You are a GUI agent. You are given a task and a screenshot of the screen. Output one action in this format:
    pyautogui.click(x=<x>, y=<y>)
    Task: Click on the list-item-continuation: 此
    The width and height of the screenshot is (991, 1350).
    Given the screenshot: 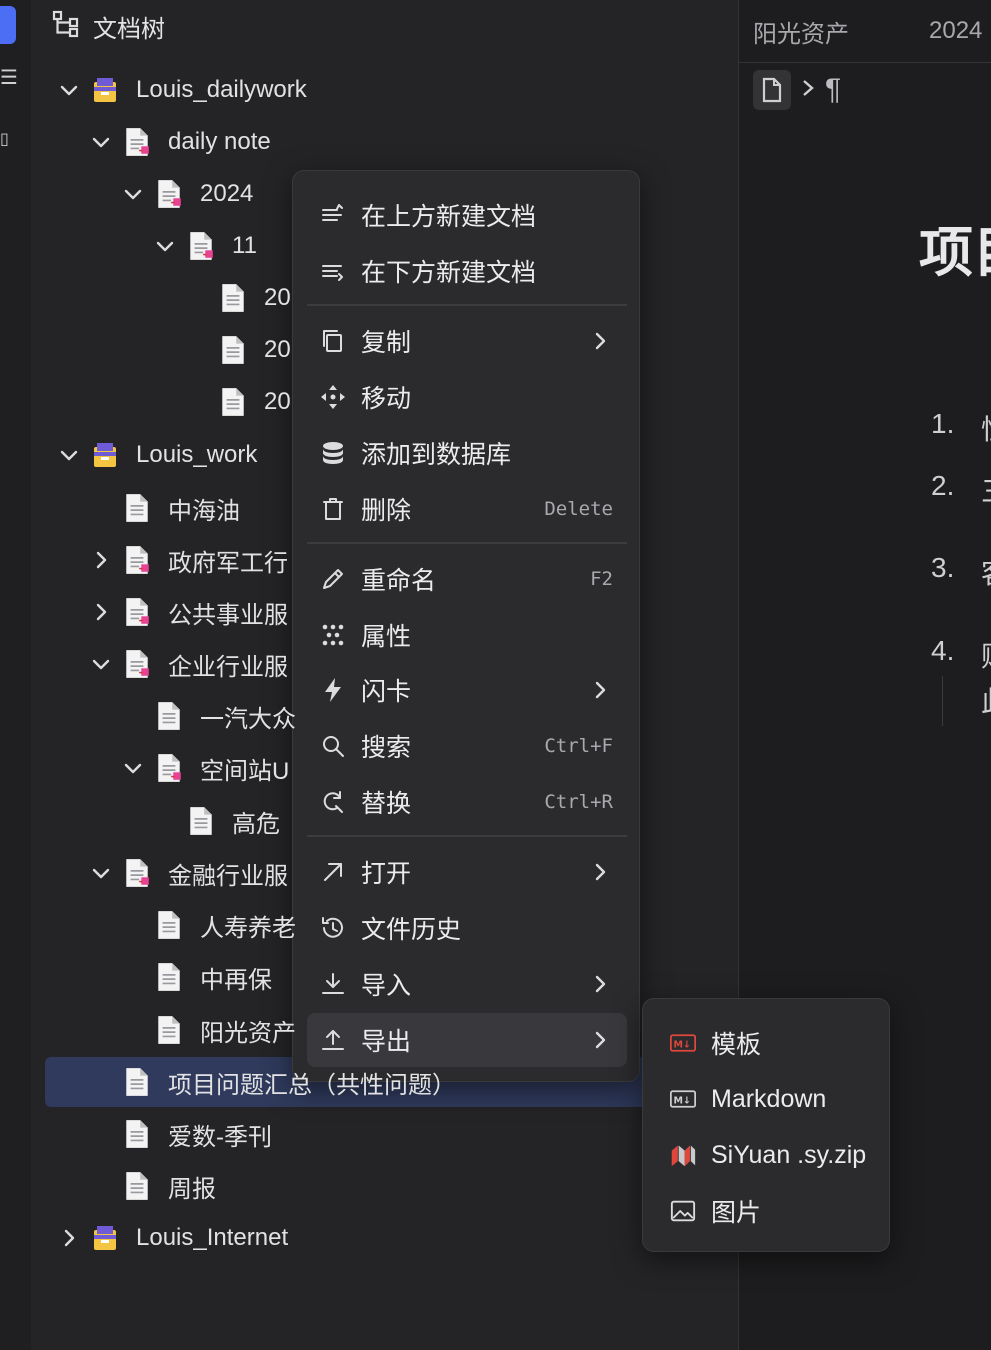 What is the action you would take?
    pyautogui.click(x=986, y=700)
    